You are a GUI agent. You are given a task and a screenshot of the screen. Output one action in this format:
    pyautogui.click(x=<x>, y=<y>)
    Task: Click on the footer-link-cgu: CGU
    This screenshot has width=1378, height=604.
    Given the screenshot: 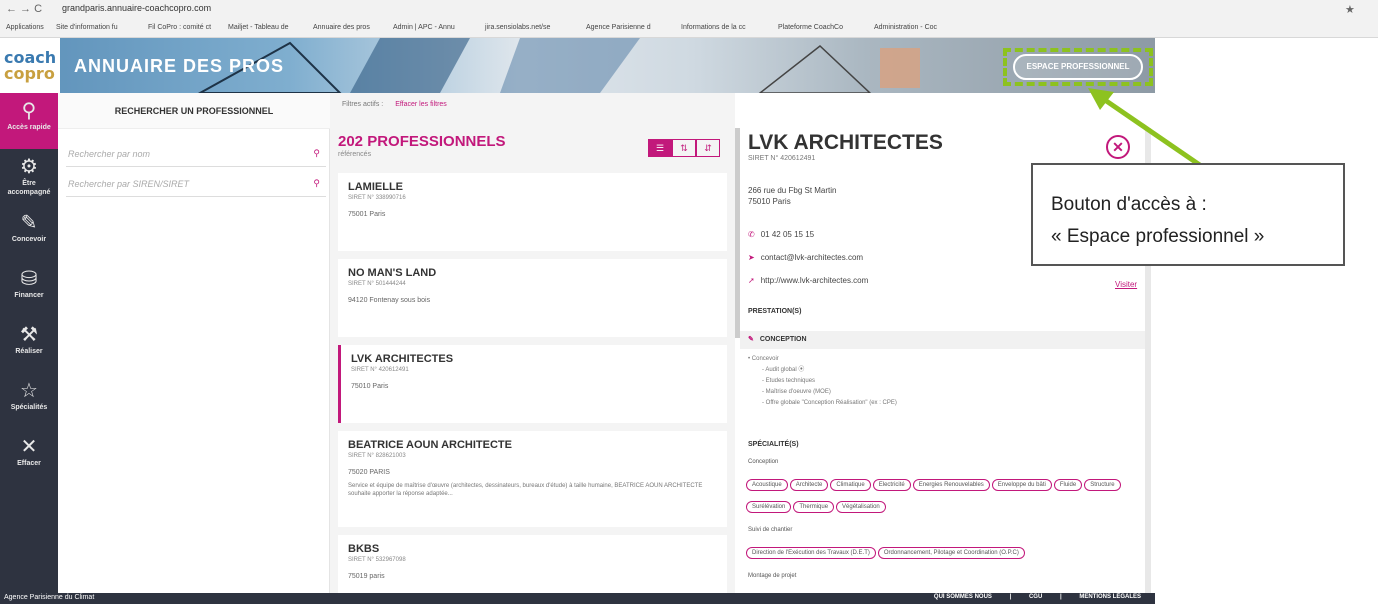 What is the action you would take?
    pyautogui.click(x=1035, y=597)
    